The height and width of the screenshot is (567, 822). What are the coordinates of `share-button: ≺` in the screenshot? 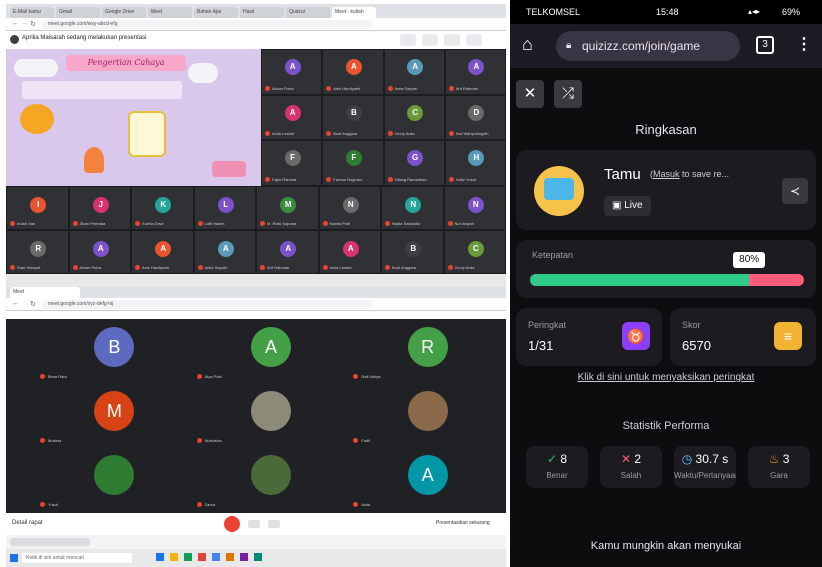 It's located at (795, 191).